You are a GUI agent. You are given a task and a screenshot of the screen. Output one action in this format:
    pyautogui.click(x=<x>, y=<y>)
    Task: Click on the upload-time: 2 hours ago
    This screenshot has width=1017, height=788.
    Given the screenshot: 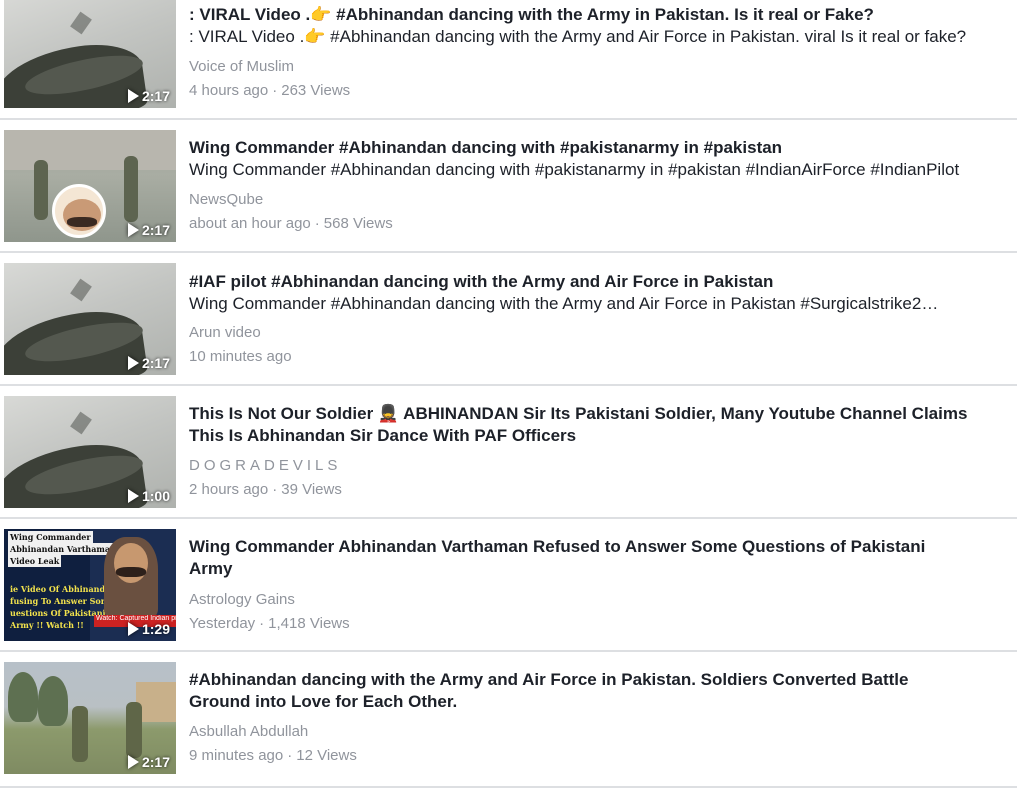 What is the action you would take?
    pyautogui.click(x=229, y=489)
    